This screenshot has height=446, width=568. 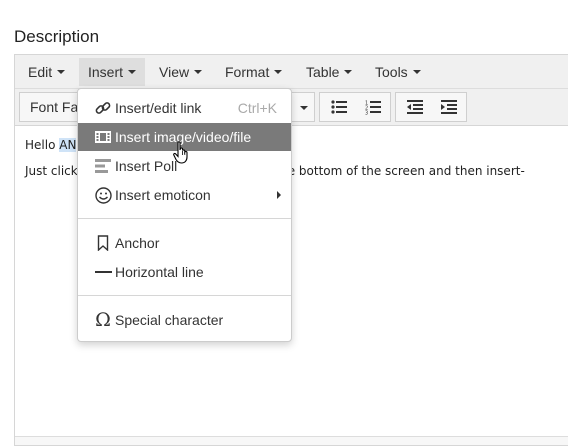 I want to click on menu-table: Table, so click(x=329, y=72).